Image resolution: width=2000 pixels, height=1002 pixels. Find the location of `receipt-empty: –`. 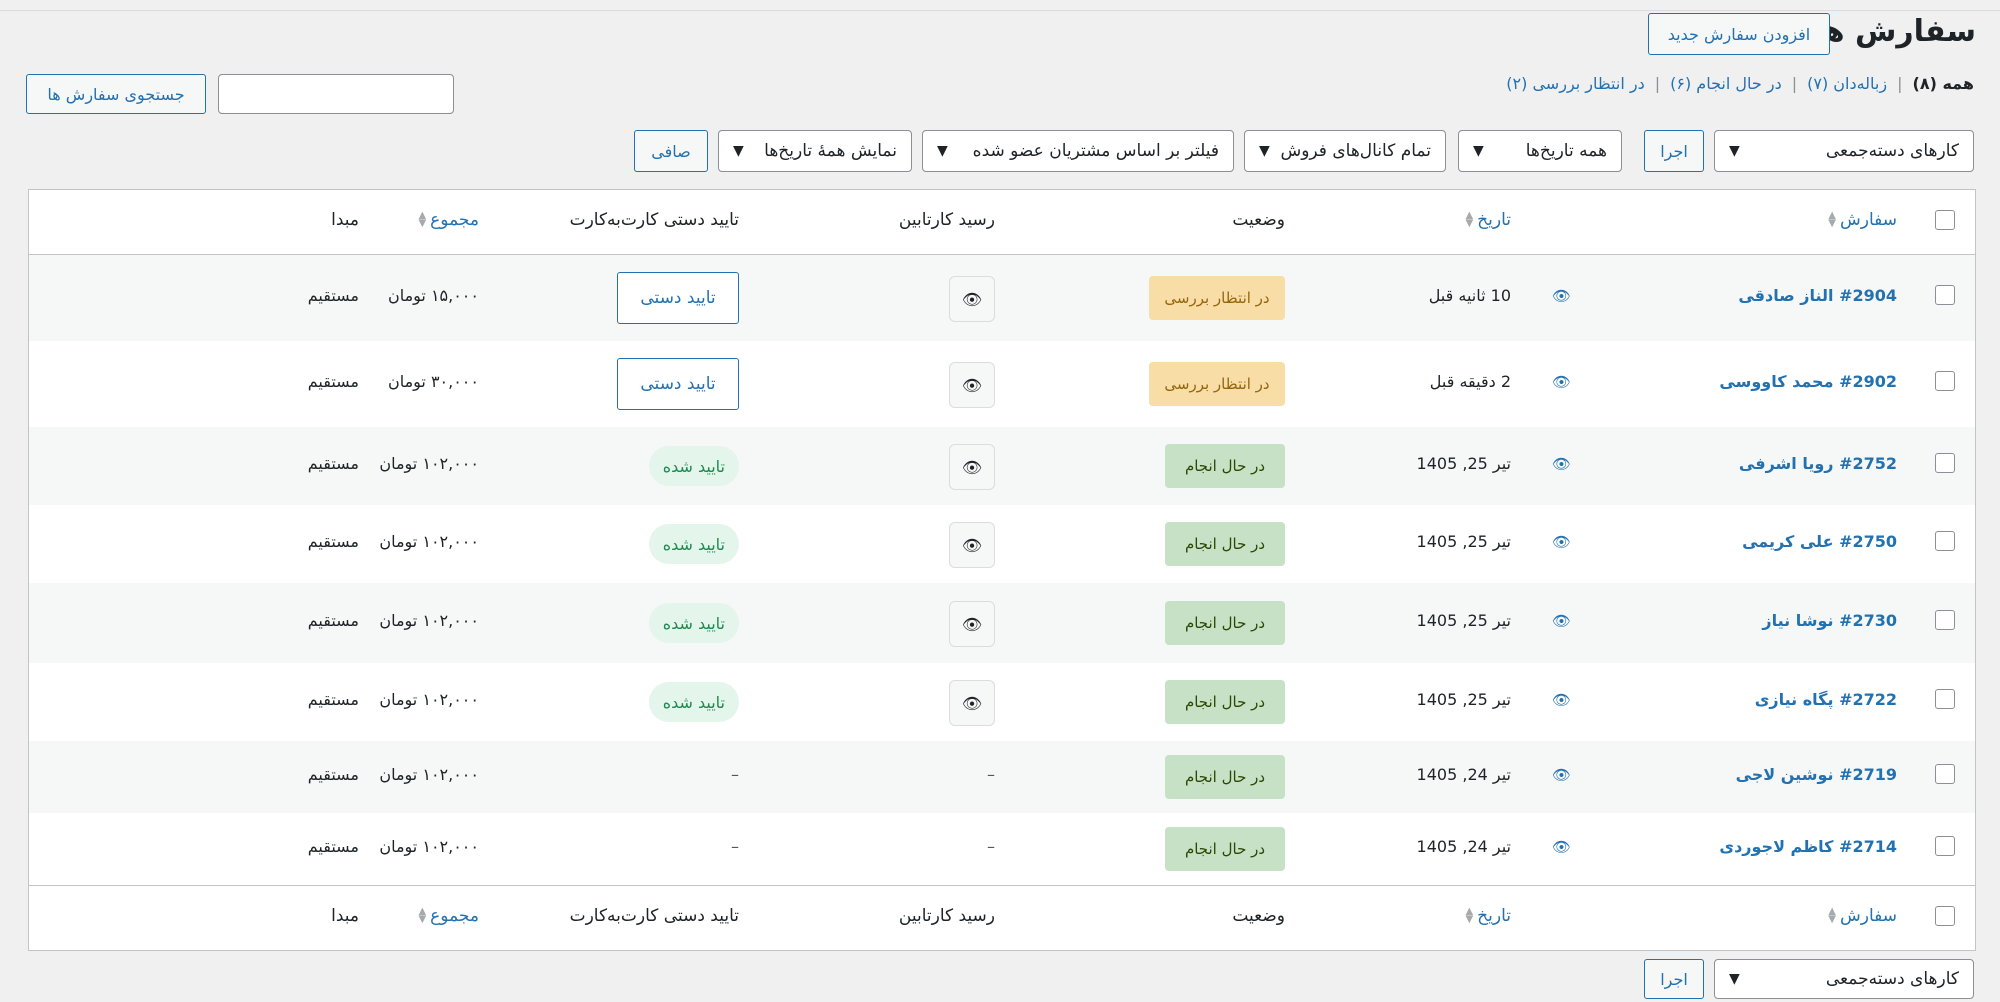

receipt-empty: – is located at coordinates (991, 774).